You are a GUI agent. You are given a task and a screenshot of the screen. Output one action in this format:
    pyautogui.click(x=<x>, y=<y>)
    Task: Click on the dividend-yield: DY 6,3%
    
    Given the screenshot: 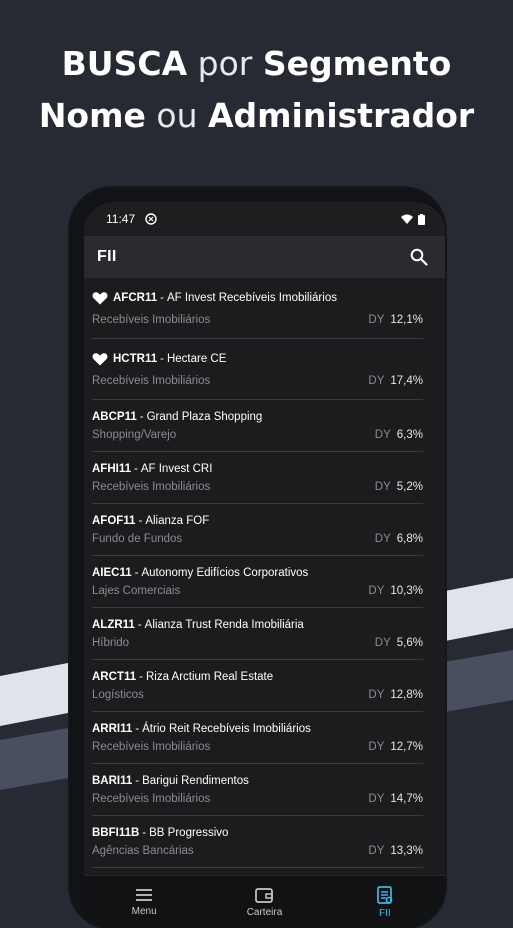 What is the action you would take?
    pyautogui.click(x=399, y=435)
    